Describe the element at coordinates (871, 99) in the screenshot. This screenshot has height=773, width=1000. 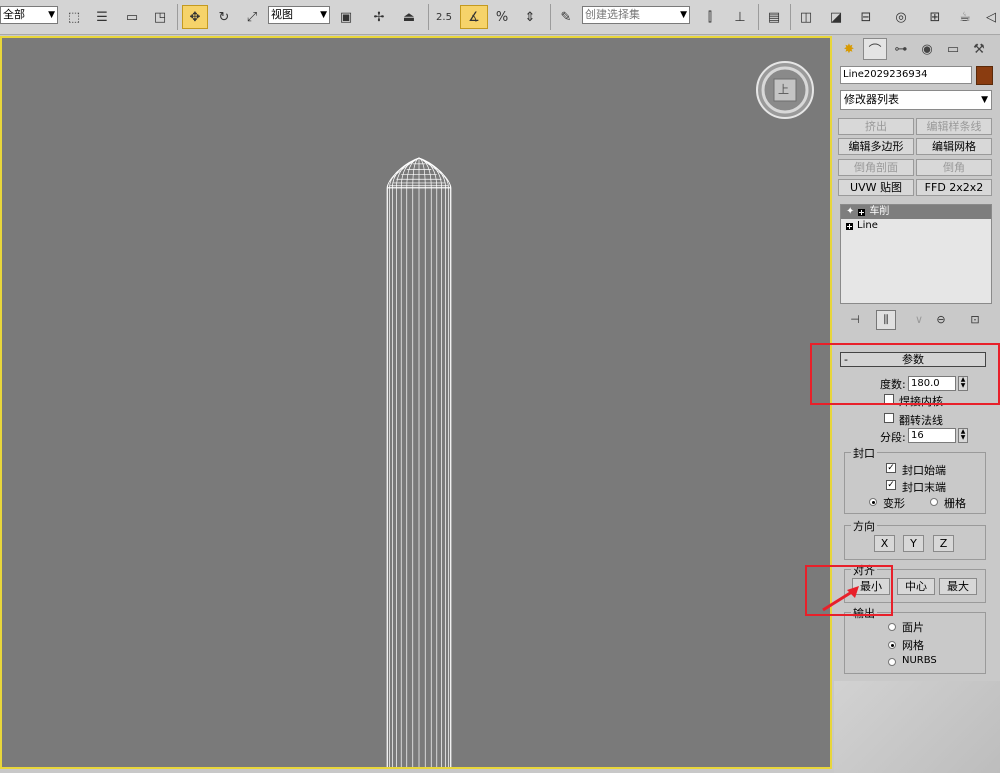
I see `modifier-list-label: 修改器列表` at that location.